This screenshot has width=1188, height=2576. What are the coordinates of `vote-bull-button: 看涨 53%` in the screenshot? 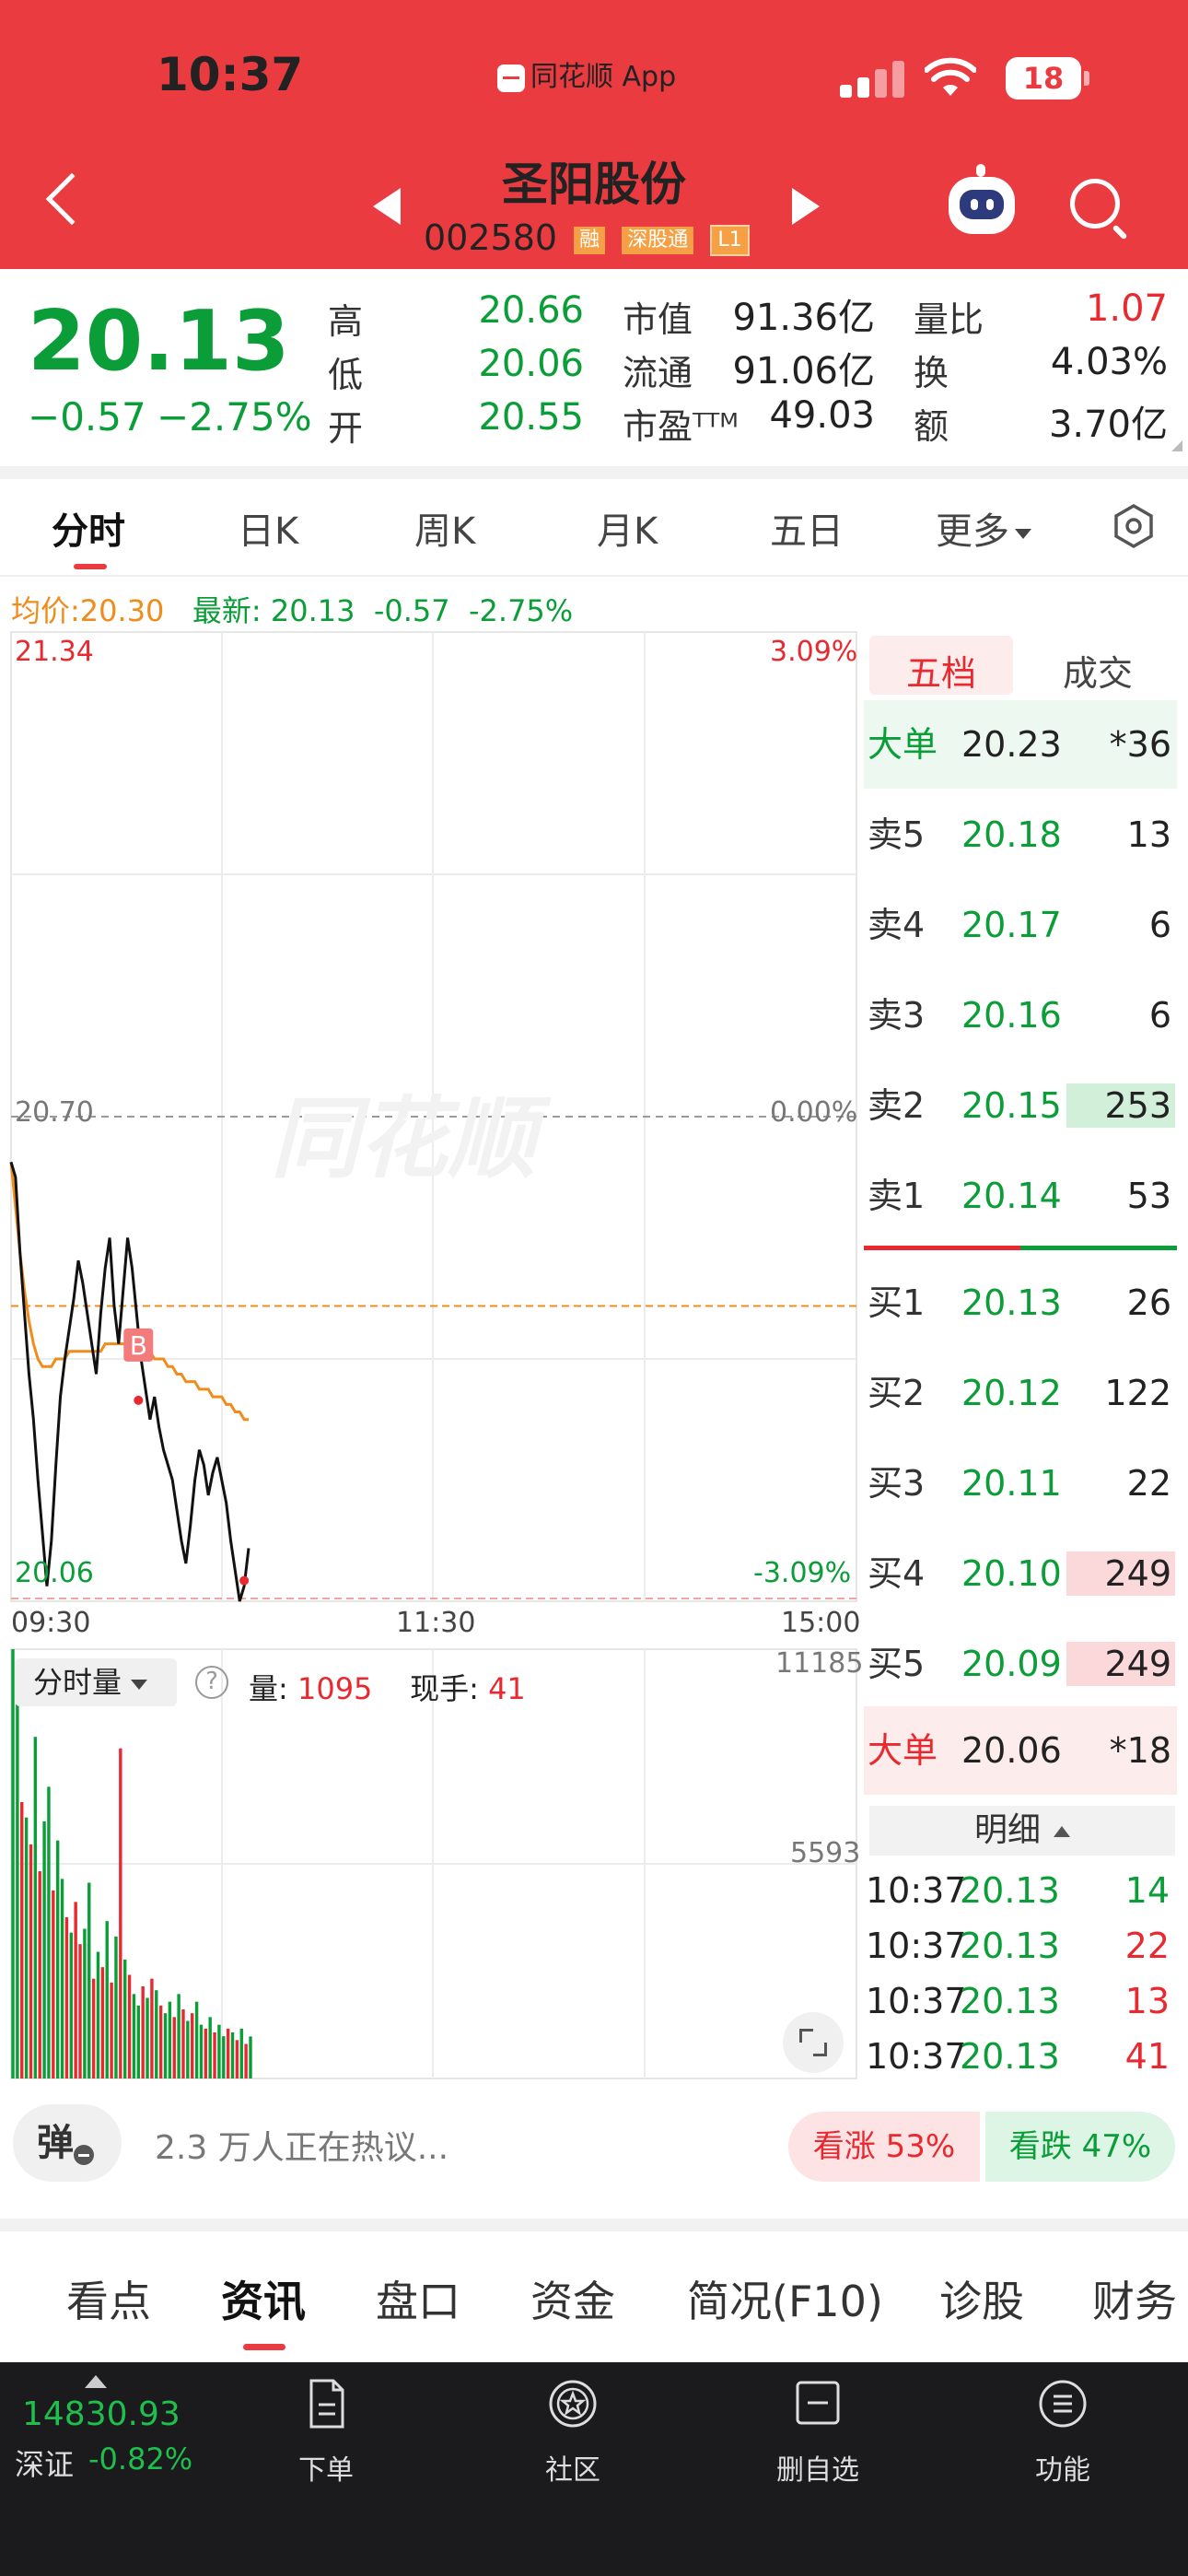 It's located at (884, 2147).